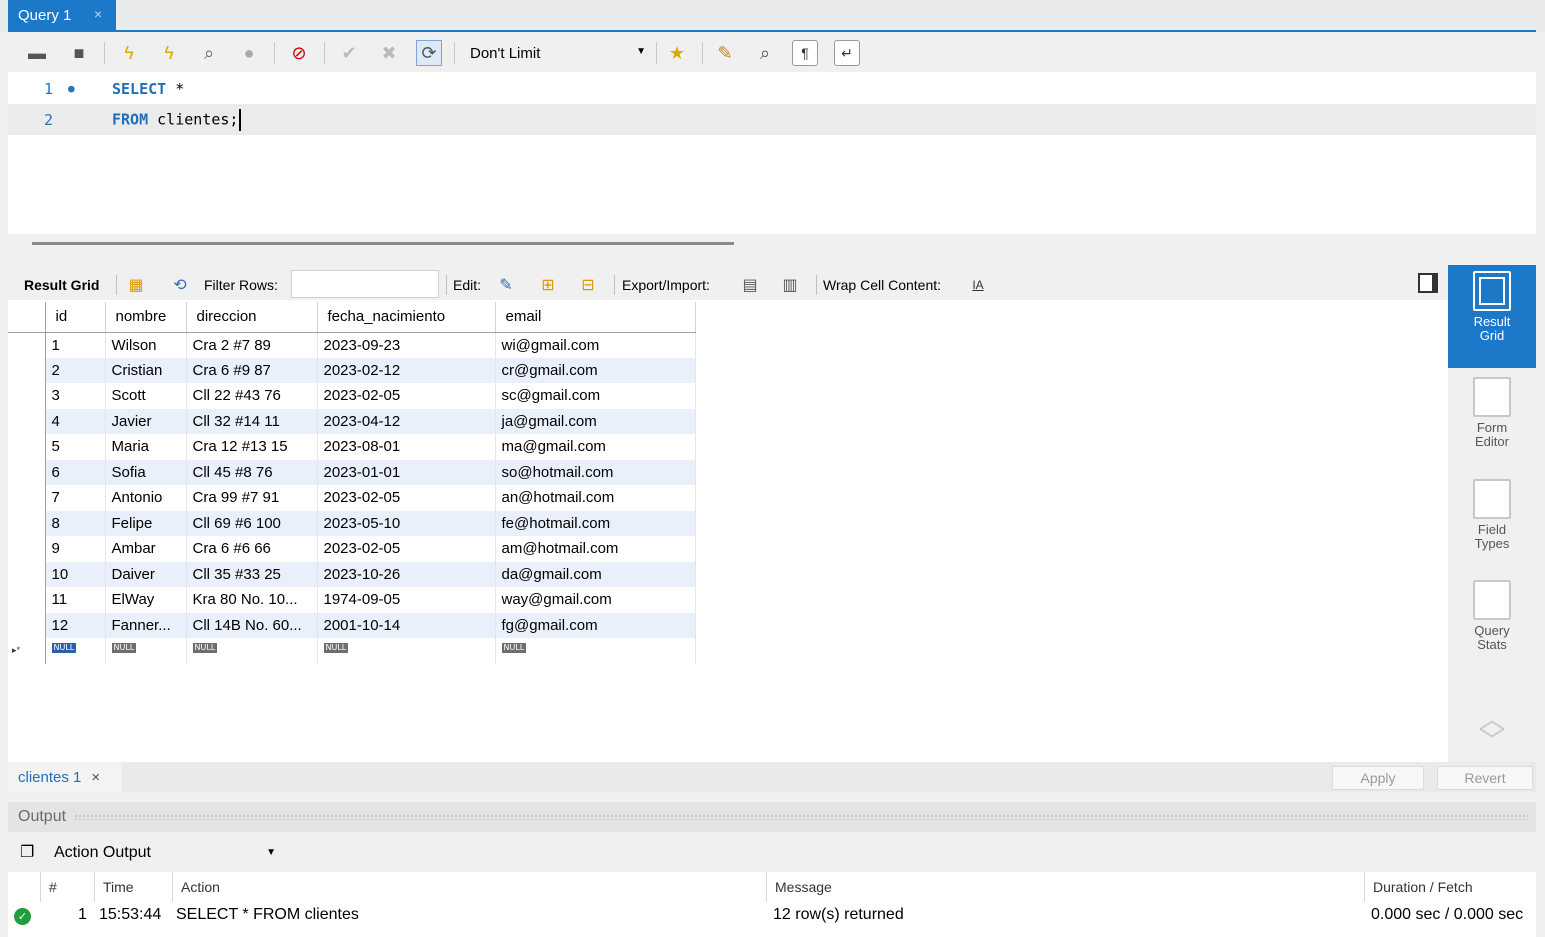  Describe the element at coordinates (725, 53) in the screenshot. I see `beautify-broom-icon: ✎` at that location.